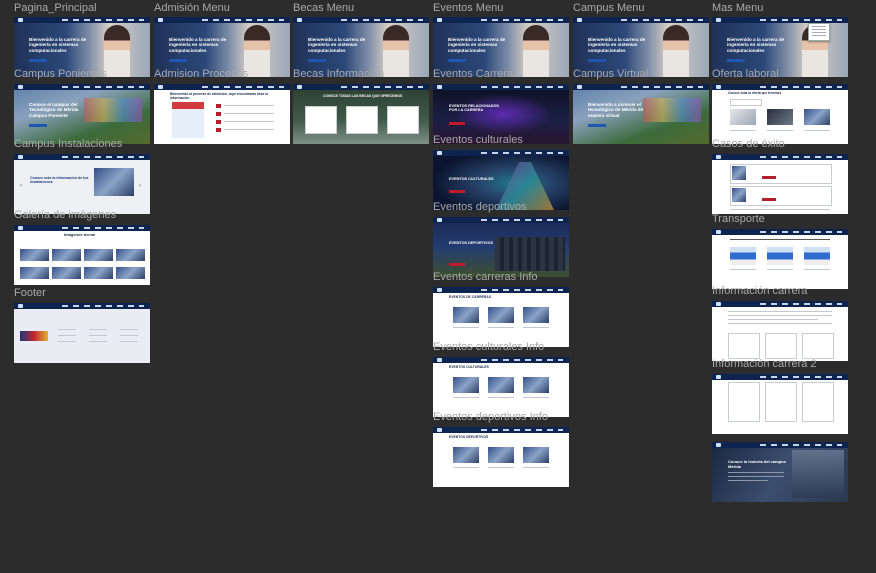 The width and height of the screenshot is (876, 573). Describe the element at coordinates (818, 474) in the screenshot. I see `people-photo` at that location.